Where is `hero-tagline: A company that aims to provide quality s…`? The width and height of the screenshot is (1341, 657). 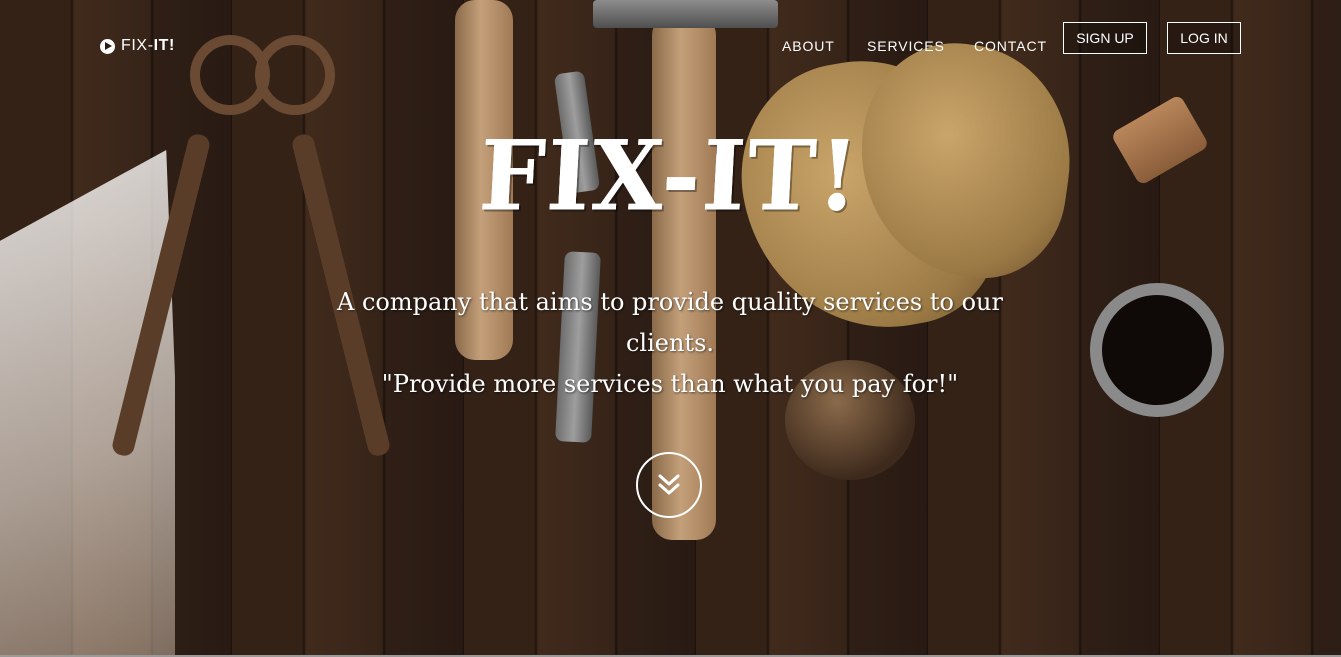
hero-tagline: A company that aims to provide quality s… is located at coordinates (670, 343).